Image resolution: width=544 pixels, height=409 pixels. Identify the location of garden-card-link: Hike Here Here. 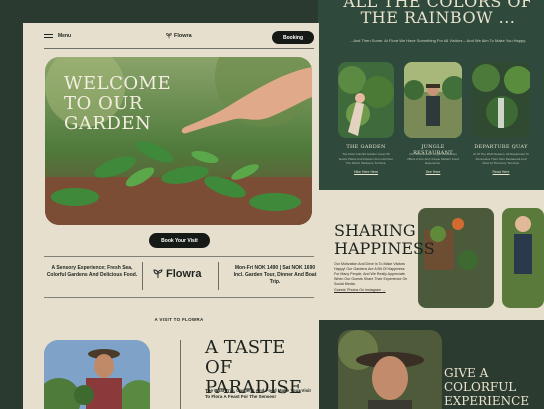
(366, 172).